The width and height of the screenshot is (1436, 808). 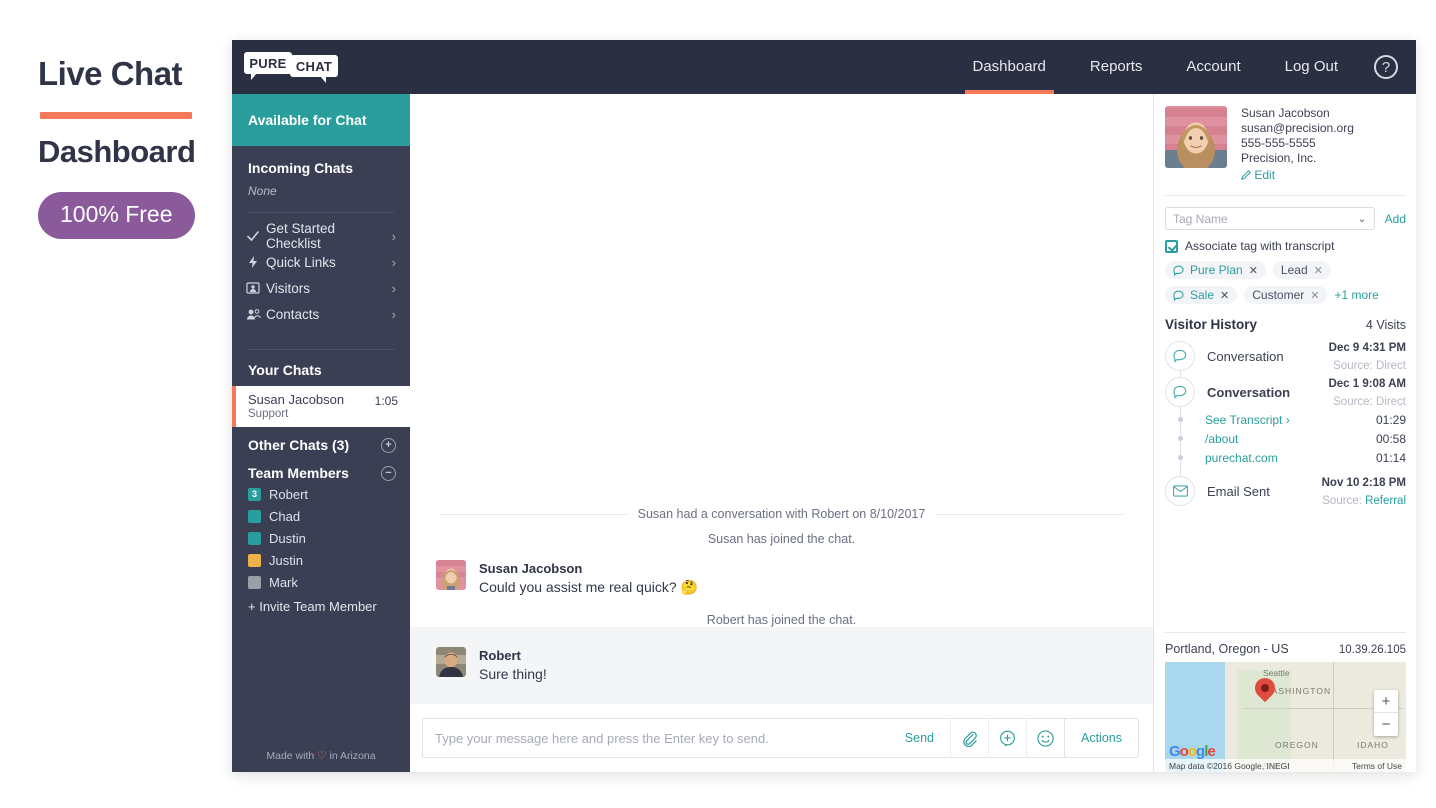 What do you see at coordinates (388, 445) in the screenshot?
I see `expand-plus-icon: +` at bounding box center [388, 445].